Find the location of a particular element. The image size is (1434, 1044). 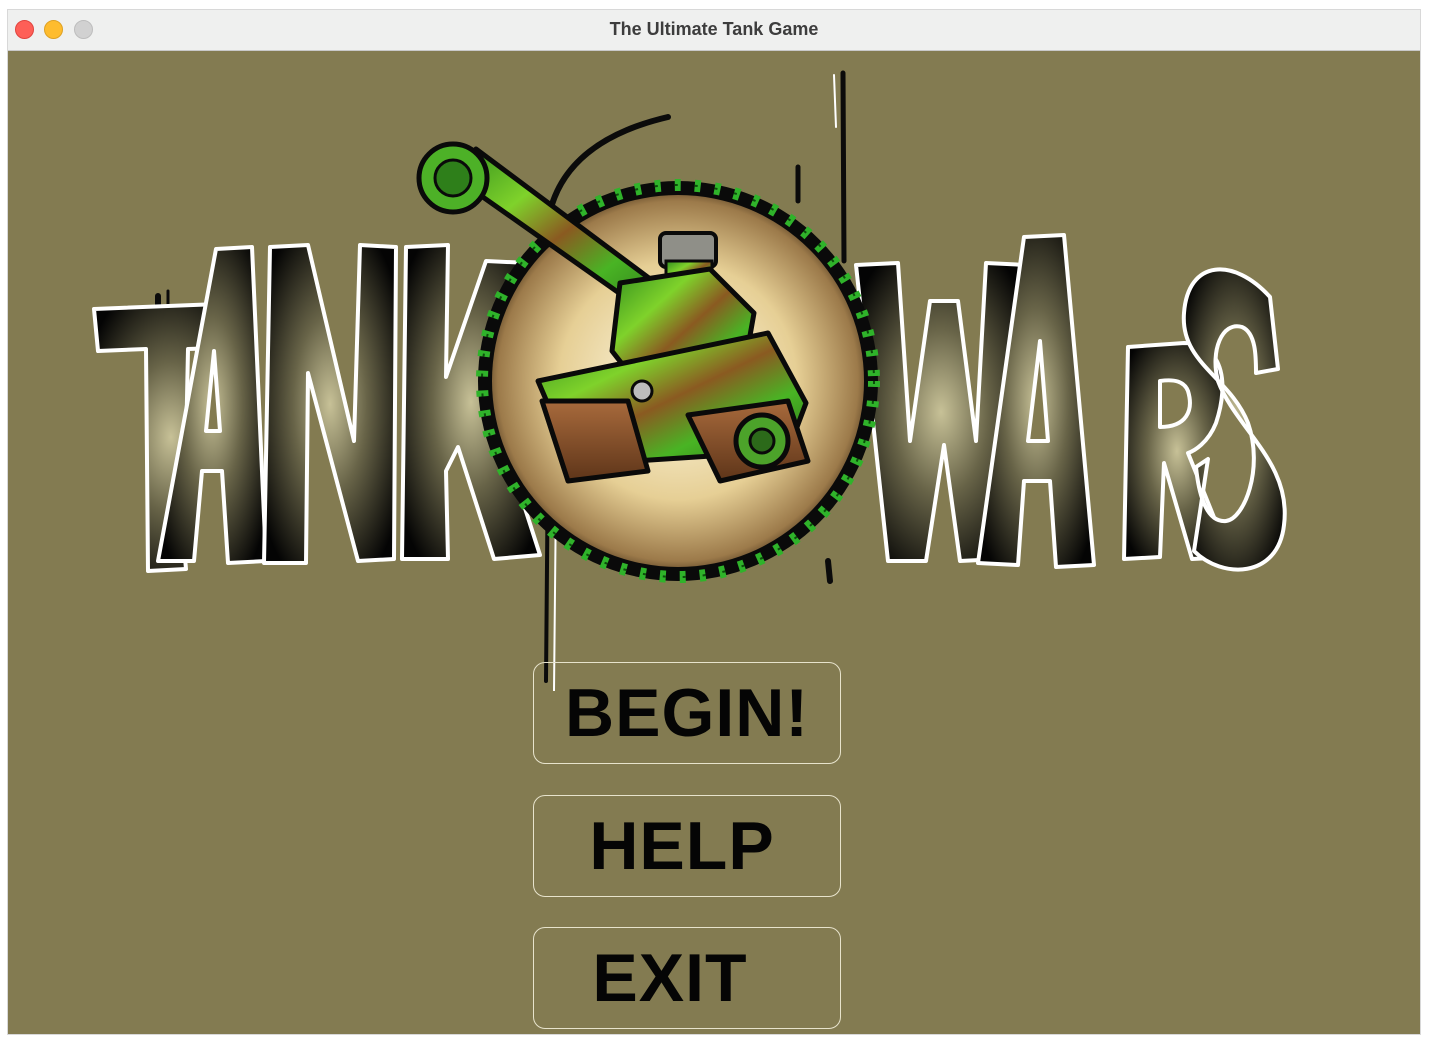

help-button: HELP is located at coordinates (687, 846).